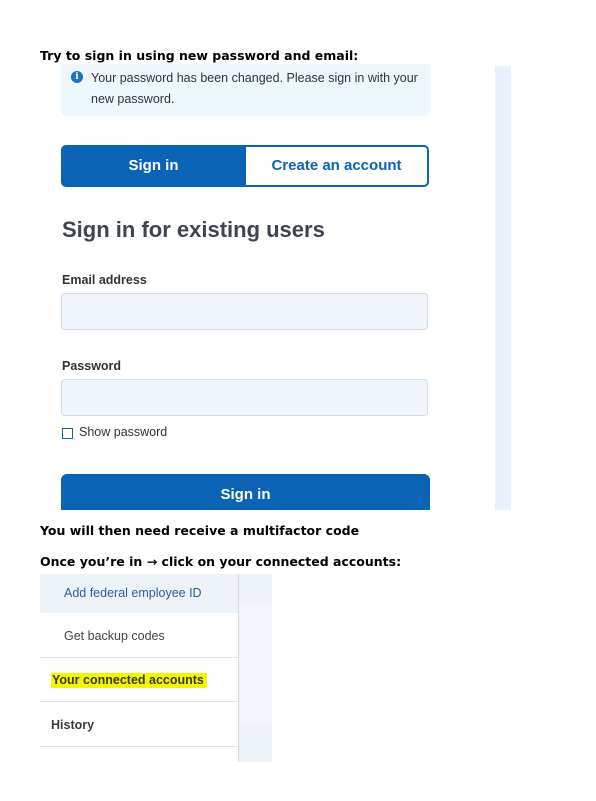 This screenshot has height=801, width=596. Describe the element at coordinates (153, 166) in the screenshot. I see `tab-sign-in: Sign in` at that location.